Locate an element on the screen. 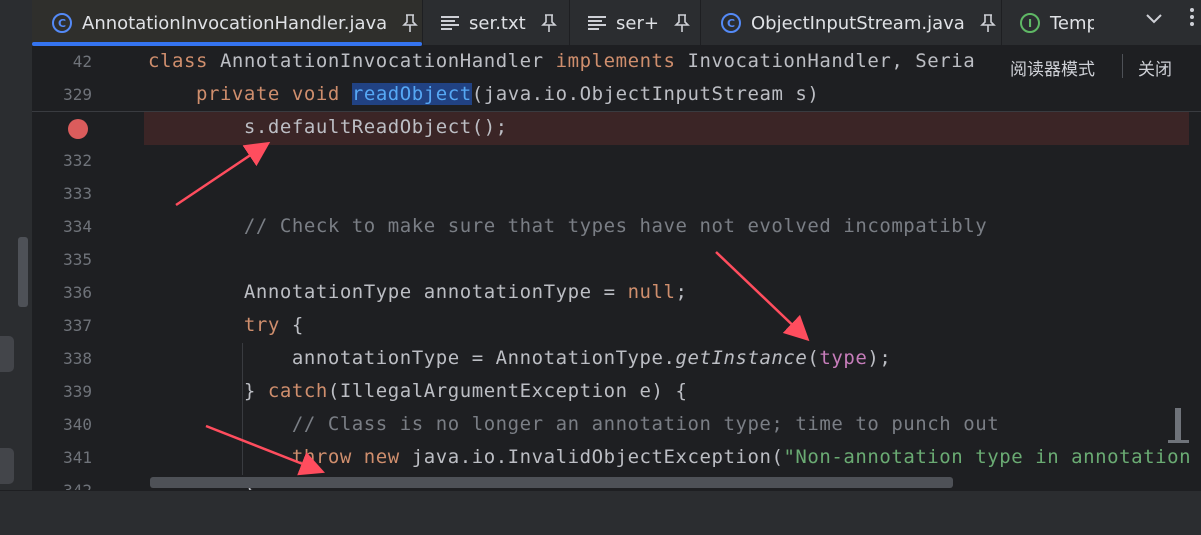 This screenshot has width=1201, height=535. code-line: 335 is located at coordinates (616, 260).